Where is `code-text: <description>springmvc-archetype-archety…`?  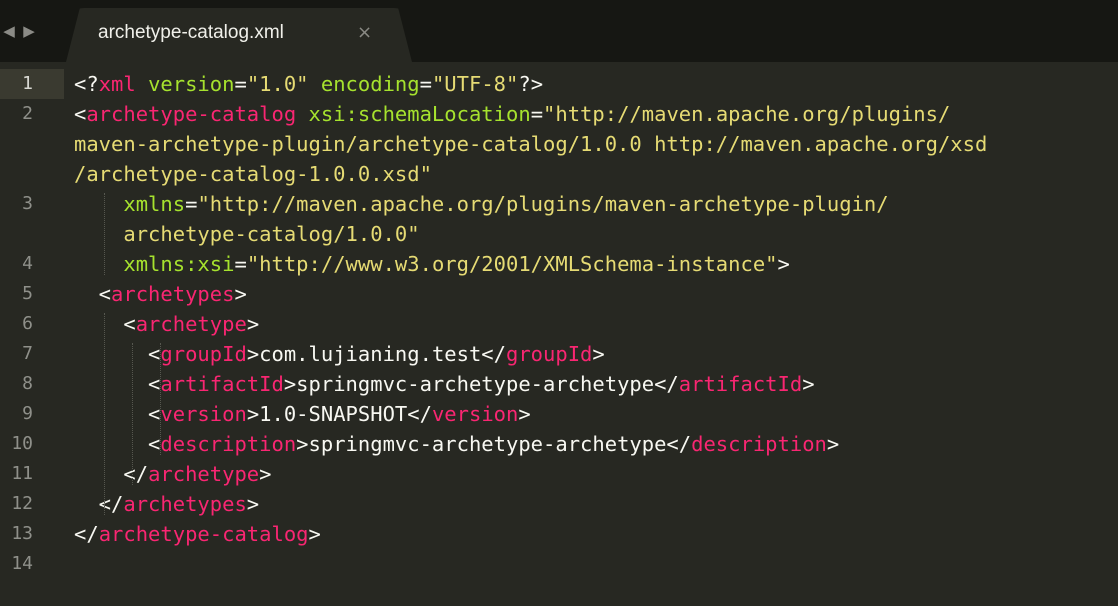
code-text: <description>springmvc-archetype-archety… is located at coordinates (456, 444).